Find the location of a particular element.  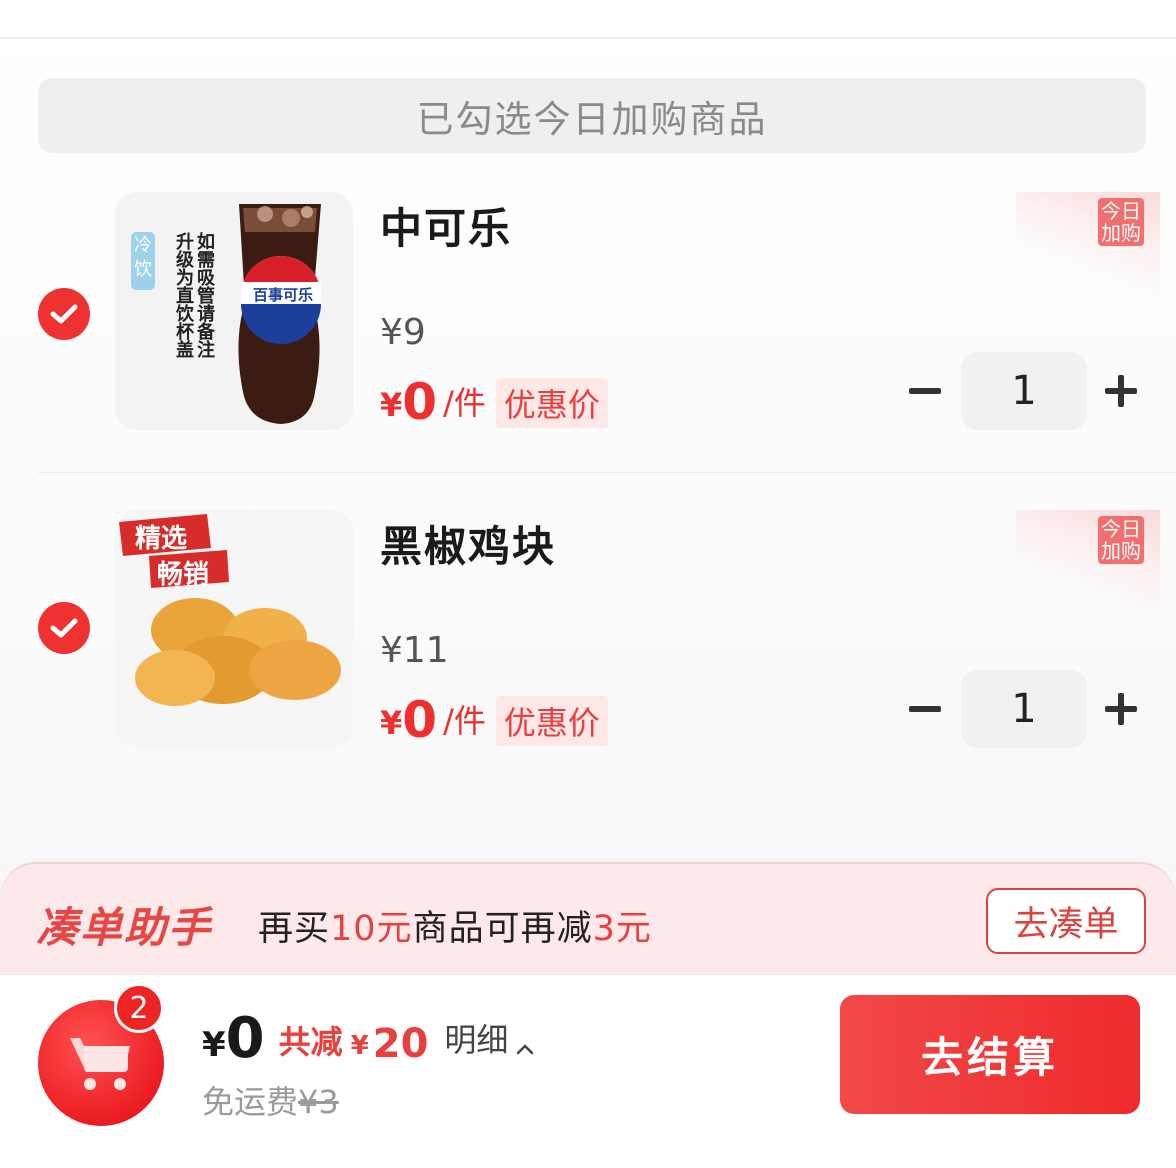

featured-badge: 精选 is located at coordinates (161, 539).